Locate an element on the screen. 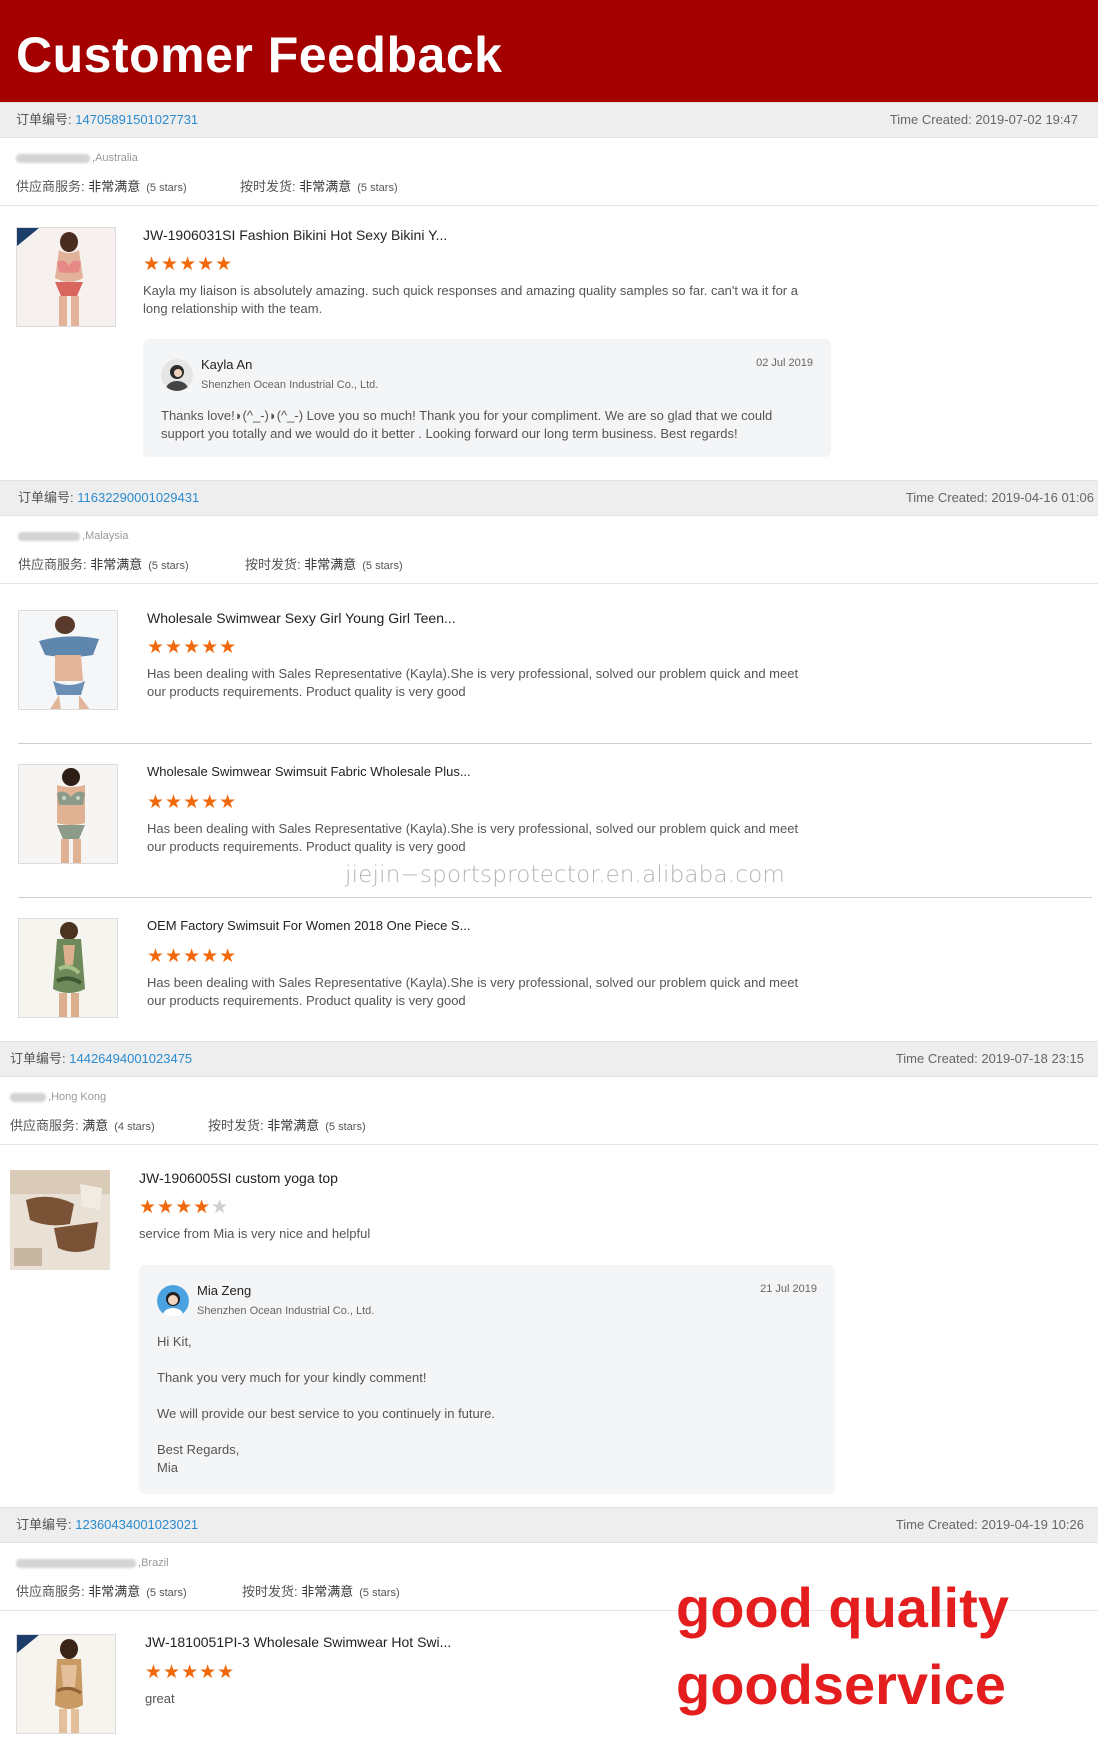 This screenshot has height=1755, width=1100. supplier-service-rating: 供应商服务: 满意 (4 stars) is located at coordinates (82, 1125).